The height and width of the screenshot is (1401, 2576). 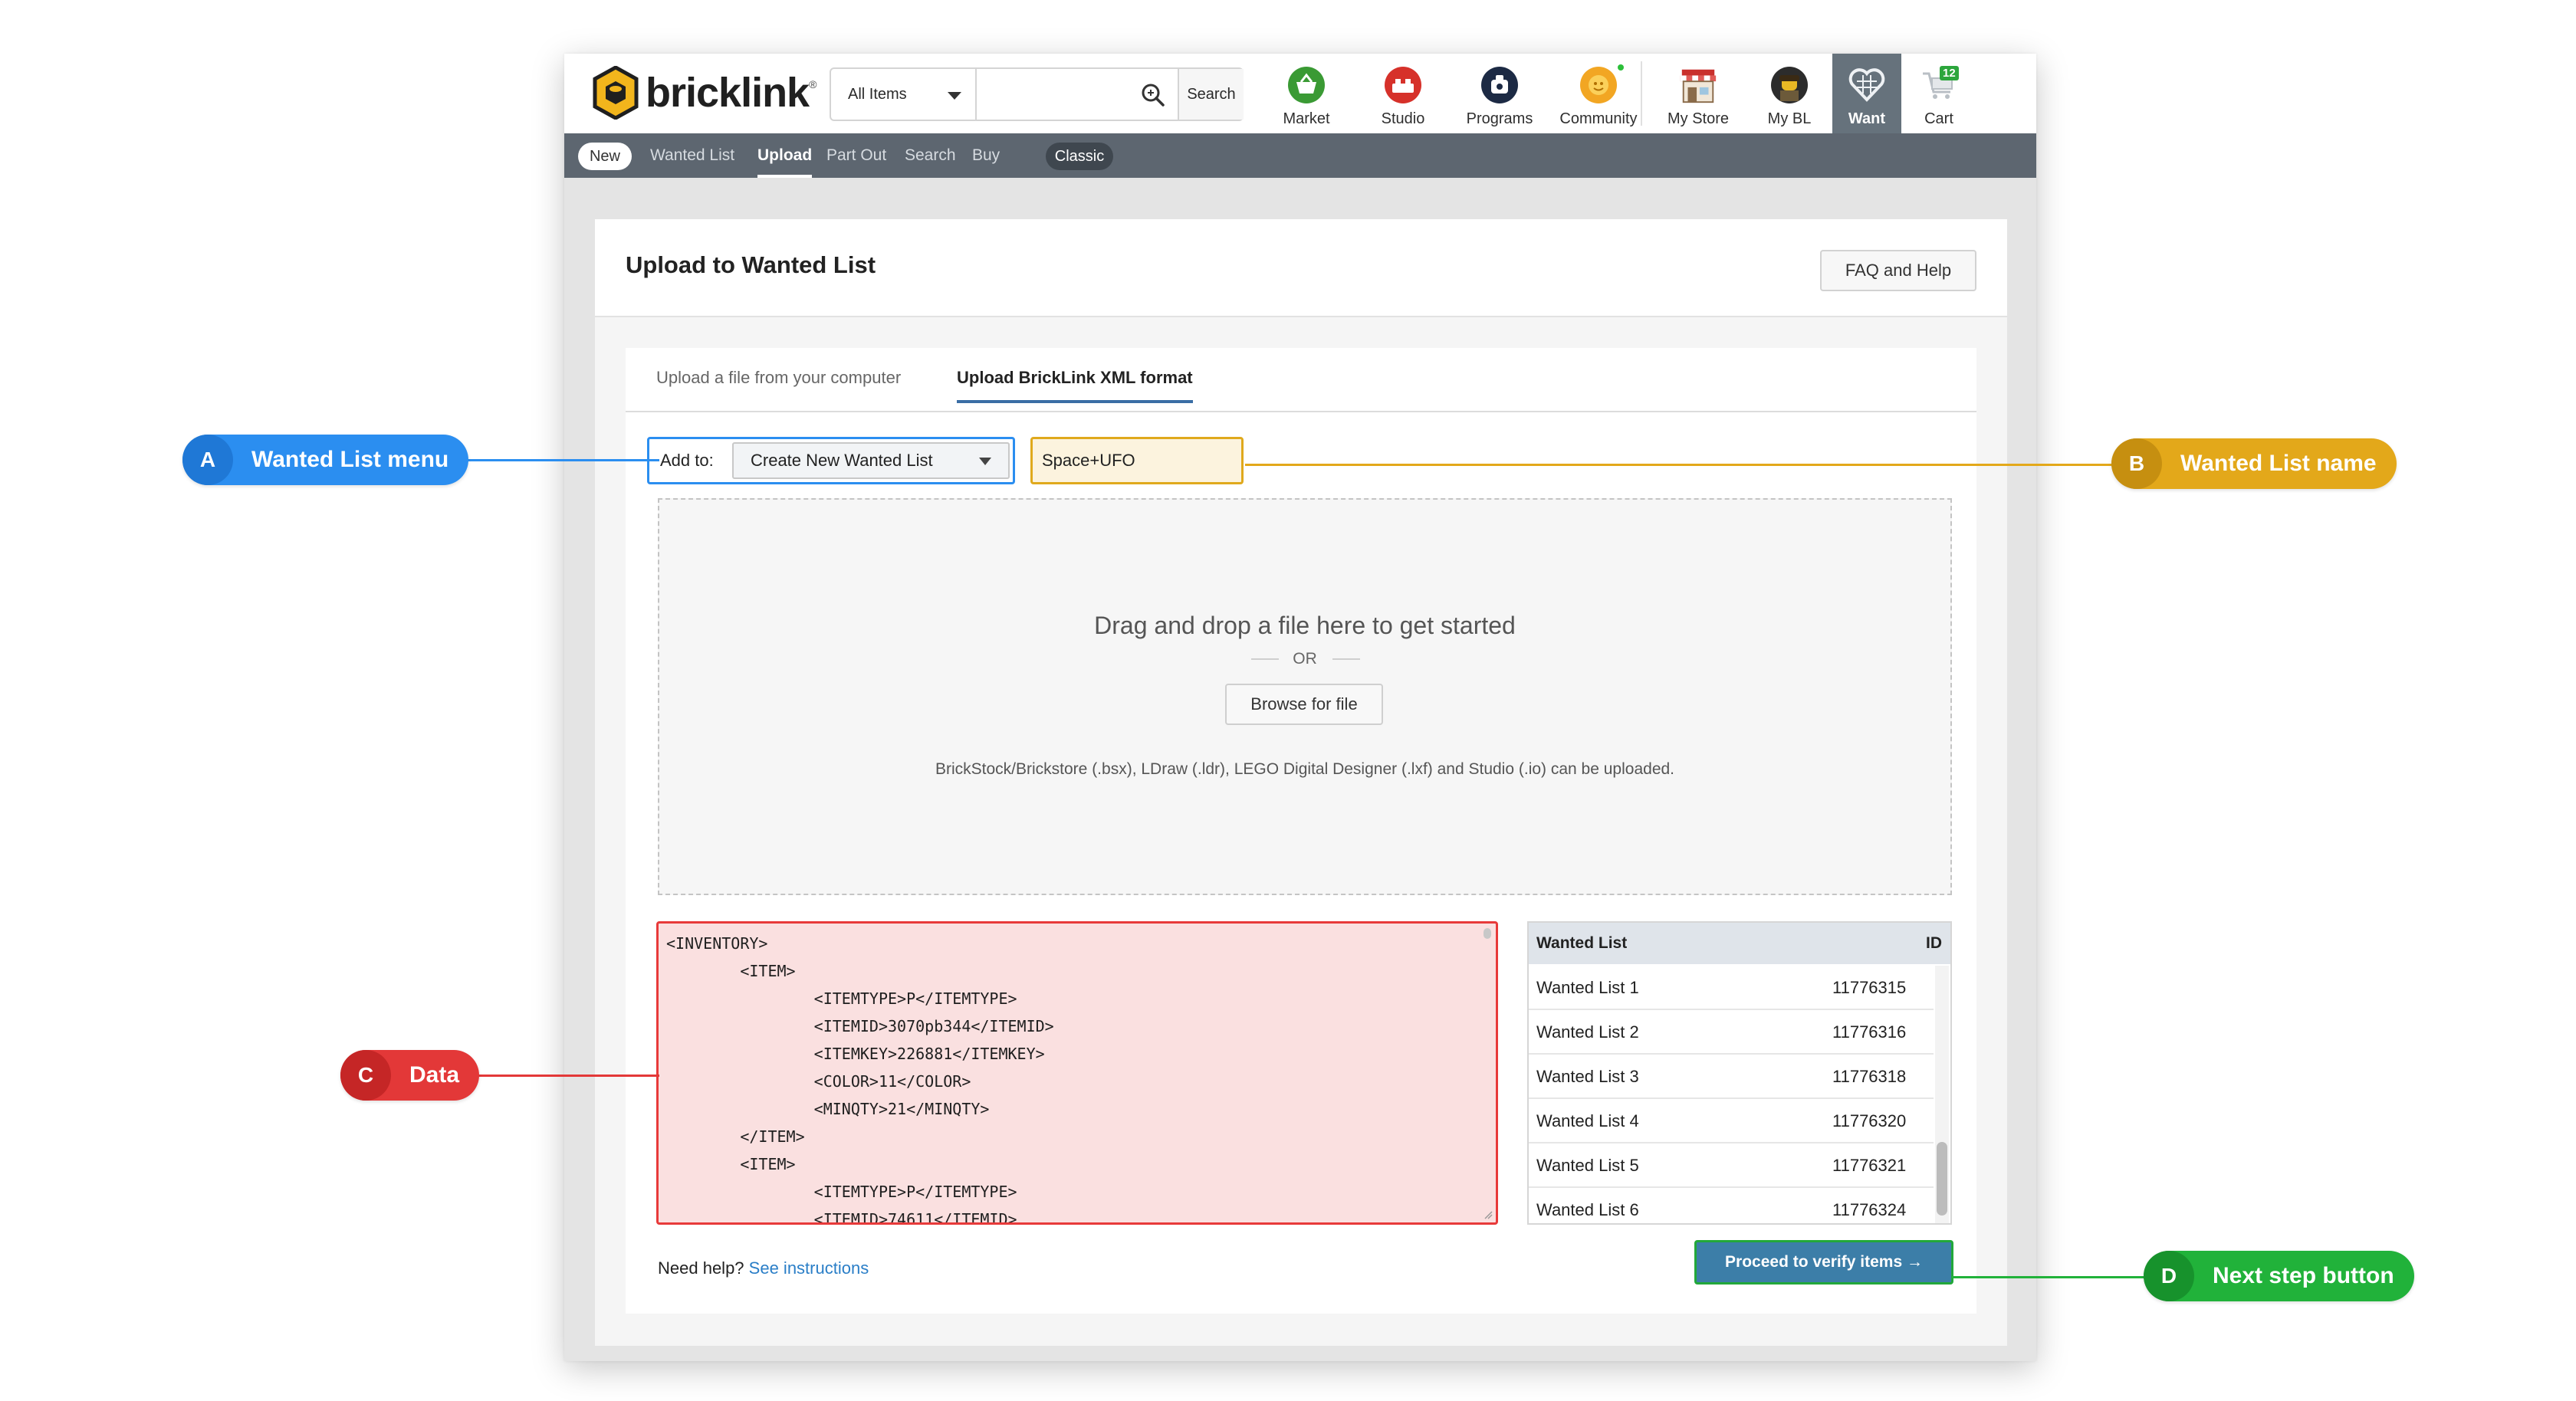 I want to click on store-icon, so click(x=1698, y=86).